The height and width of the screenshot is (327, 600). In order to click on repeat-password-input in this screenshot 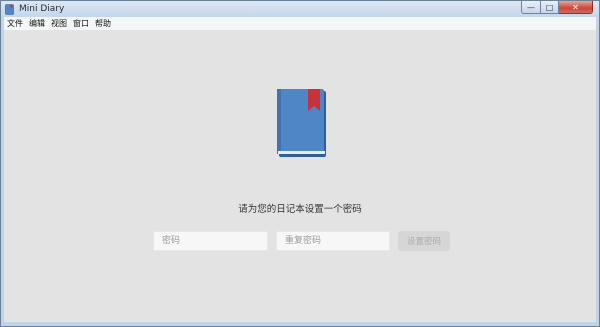, I will do `click(333, 241)`.